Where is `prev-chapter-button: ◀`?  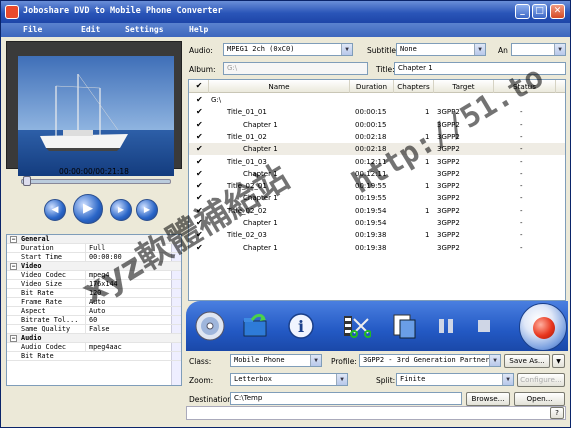
prev-chapter-button: ◀ is located at coordinates (55, 210).